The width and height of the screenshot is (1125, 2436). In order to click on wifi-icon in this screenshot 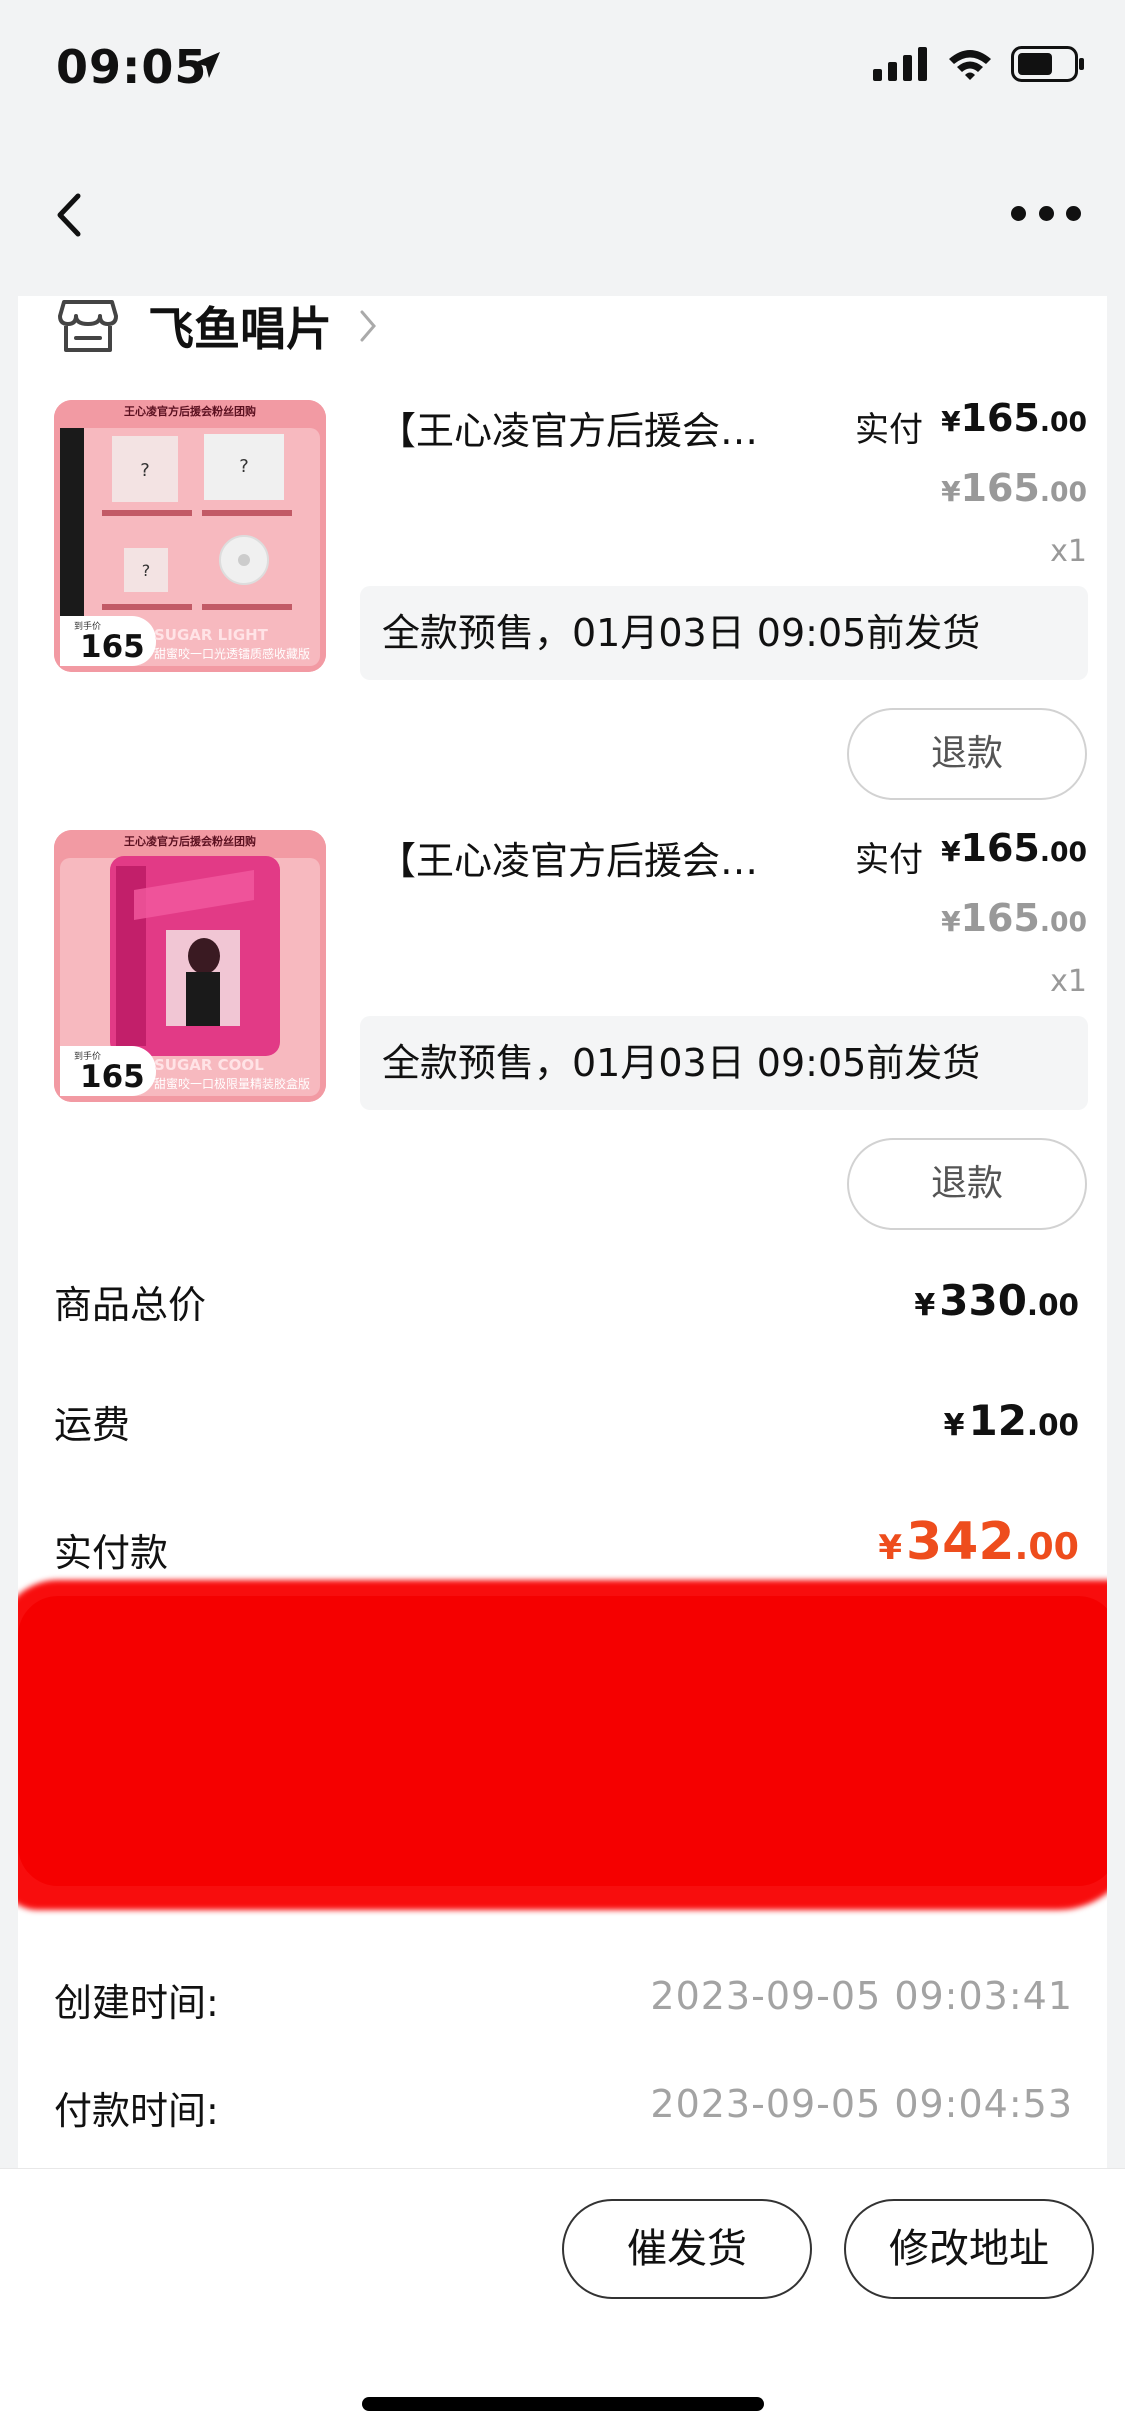, I will do `click(970, 65)`.